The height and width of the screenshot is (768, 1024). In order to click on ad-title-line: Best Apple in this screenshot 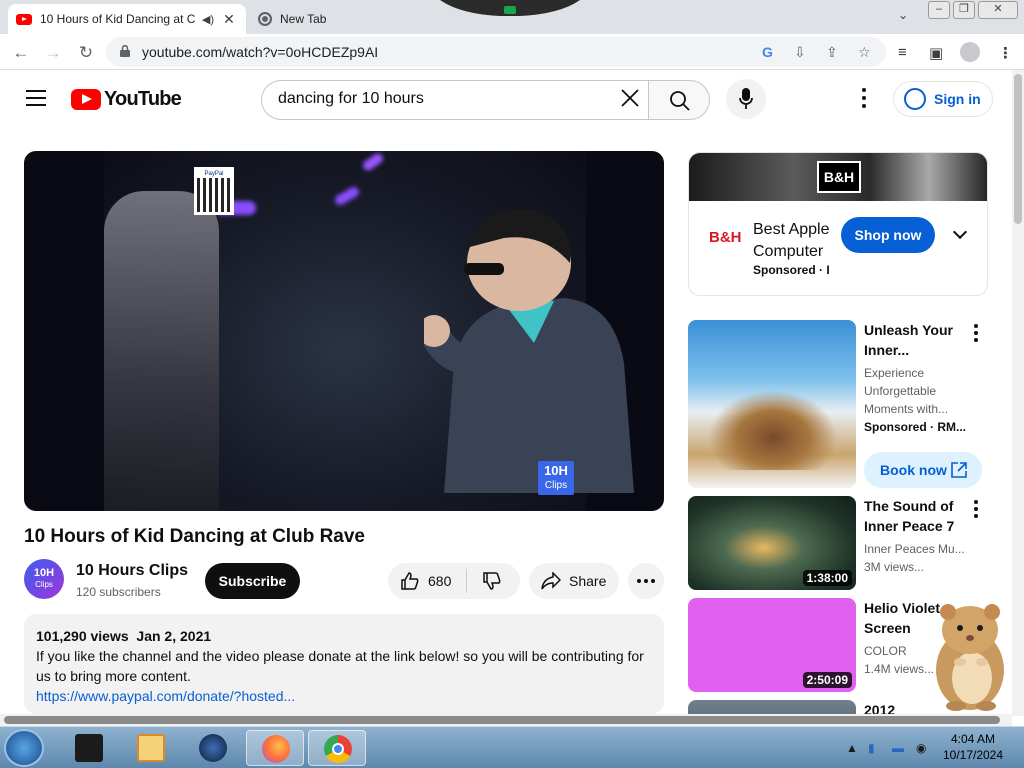, I will do `click(791, 229)`.